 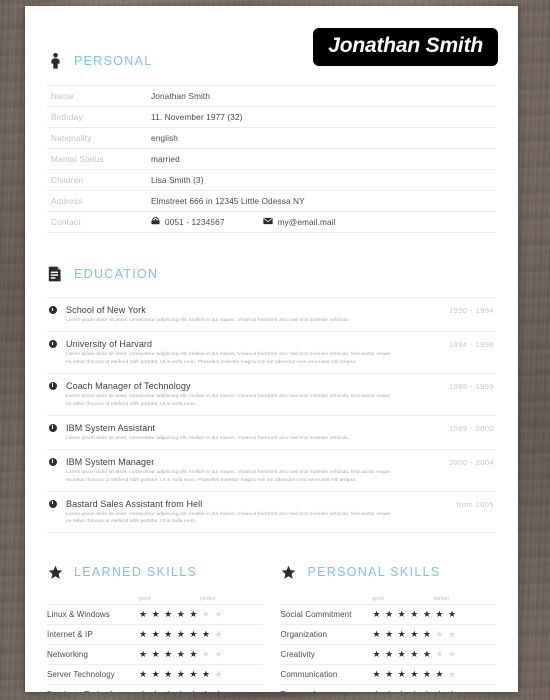 What do you see at coordinates (306, 222) in the screenshot?
I see `email-address: my@email.mail` at bounding box center [306, 222].